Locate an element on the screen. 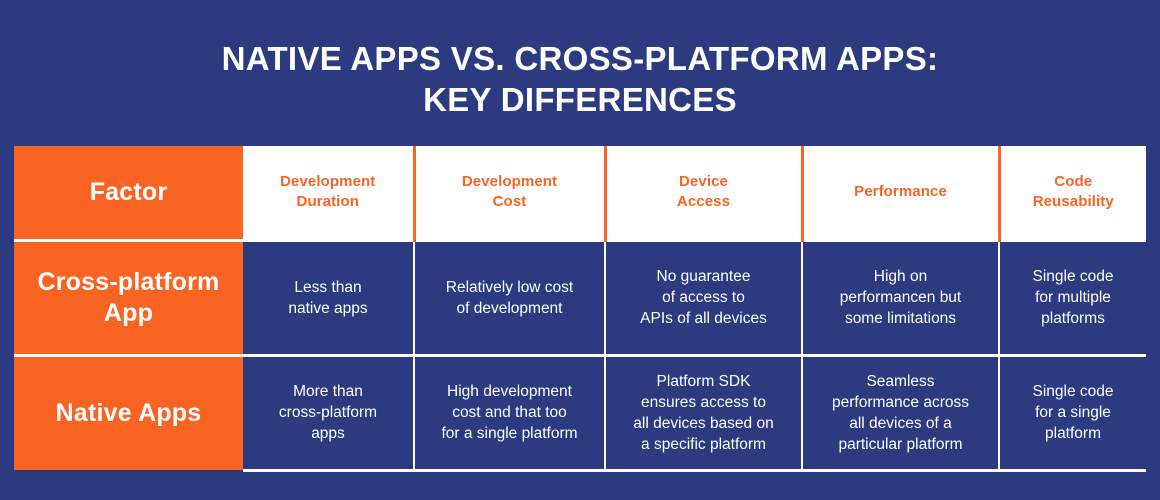  cell-text: Single code for a single platform is located at coordinates (1073, 412).